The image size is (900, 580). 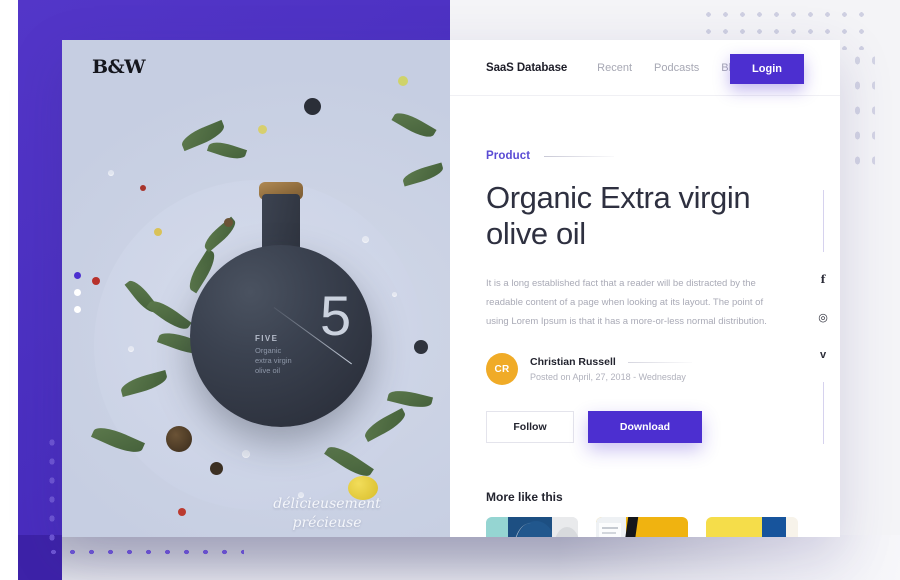 I want to click on hero-tagline: délicieusement précieuse, so click(x=327, y=514).